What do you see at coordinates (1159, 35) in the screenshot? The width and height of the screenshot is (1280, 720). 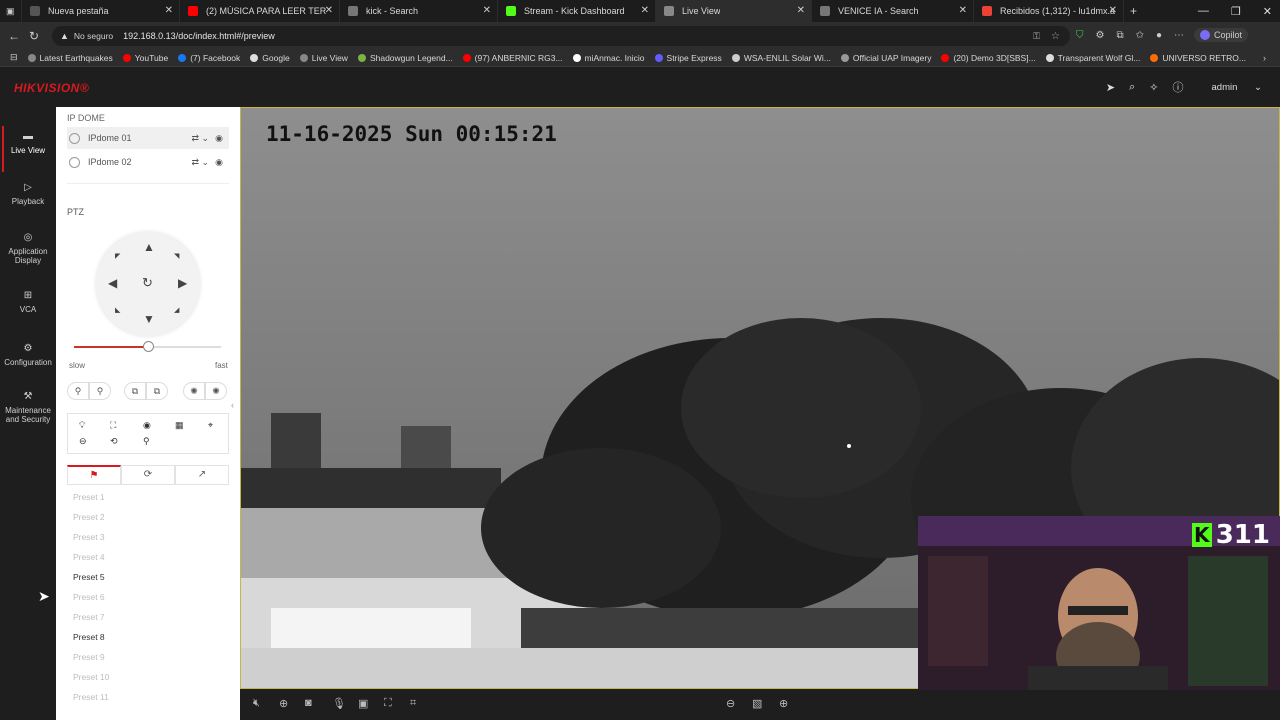 I see `profile-avatar-icon: ●` at bounding box center [1159, 35].